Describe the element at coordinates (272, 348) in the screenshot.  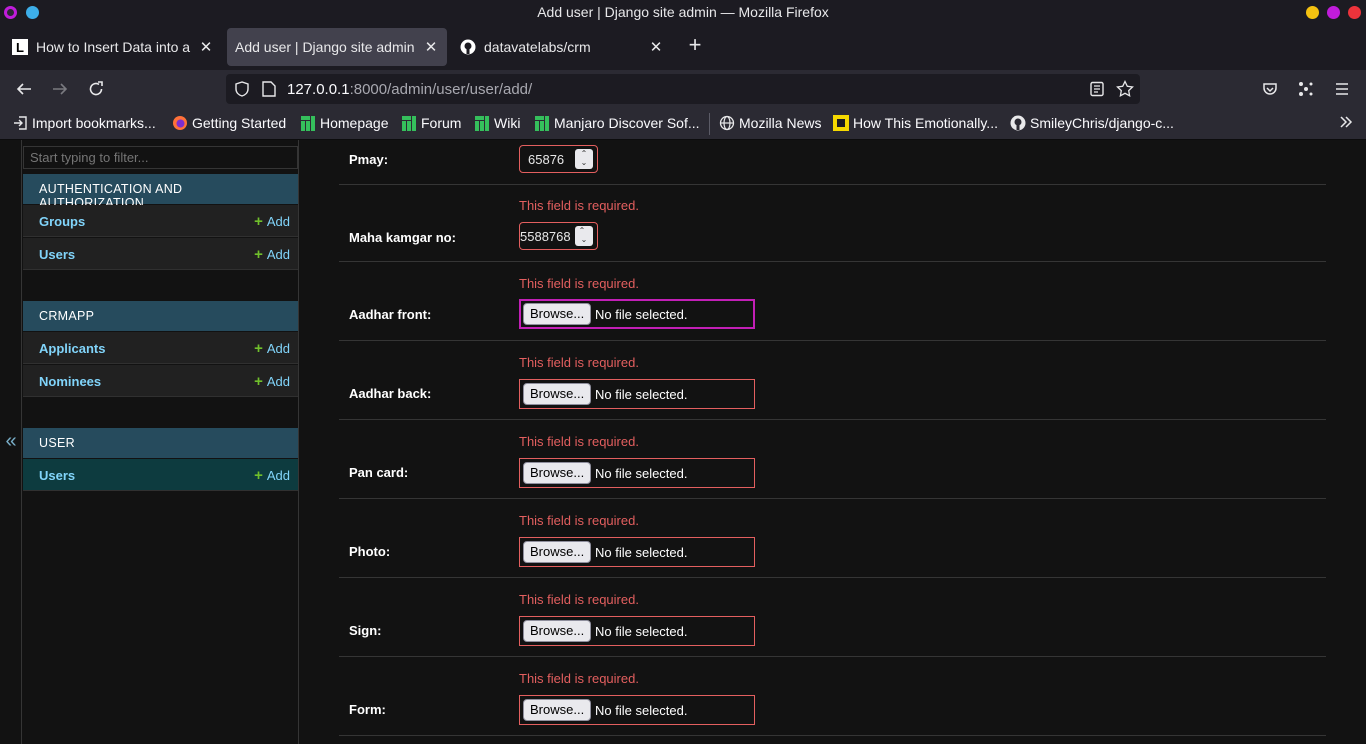
I see `add-applicants-link: + Add` at that location.